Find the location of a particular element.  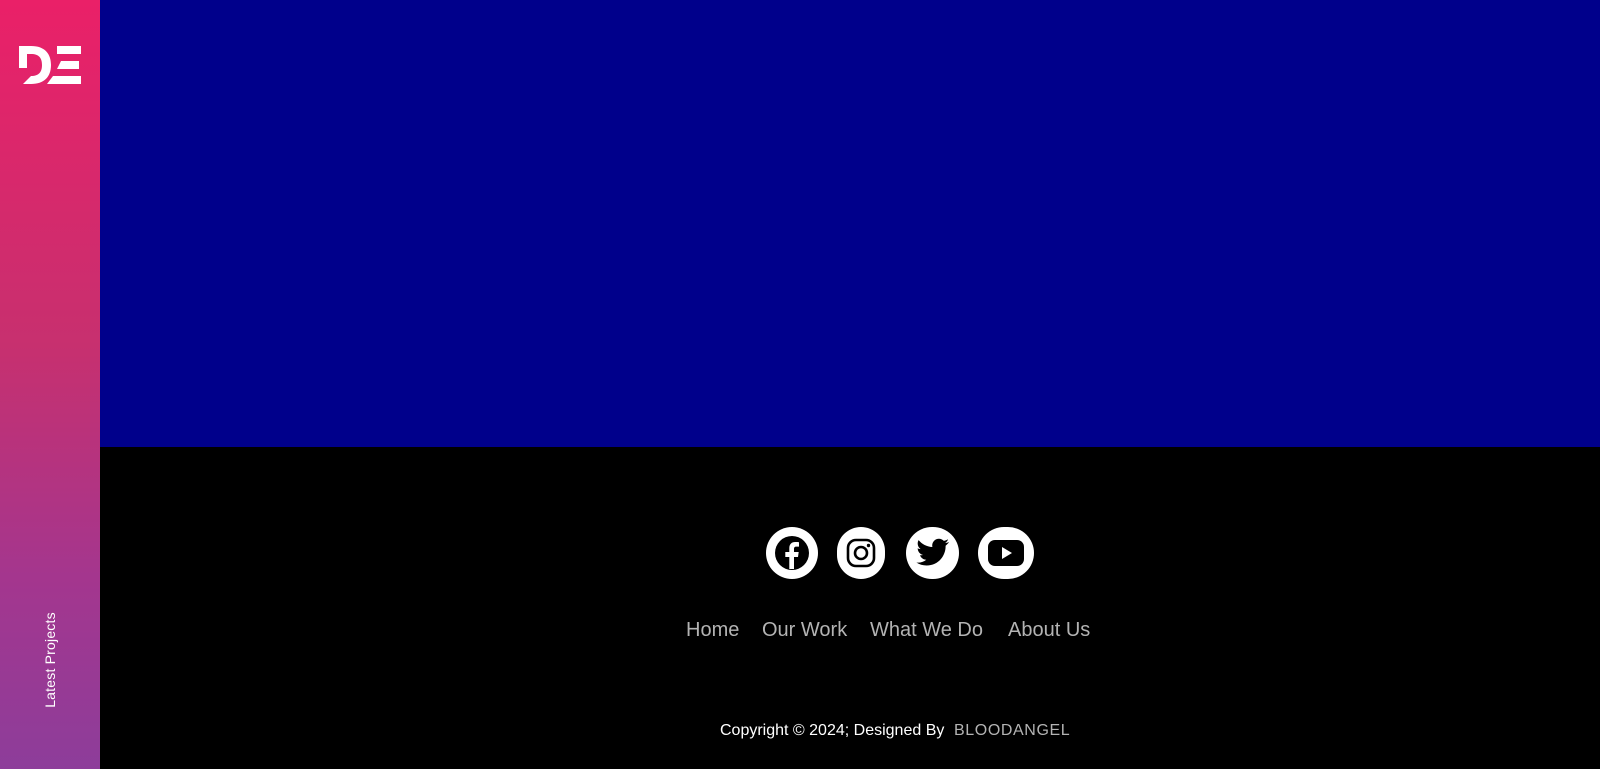

latest-projects-label: Latest Projects is located at coordinates (50, 660).